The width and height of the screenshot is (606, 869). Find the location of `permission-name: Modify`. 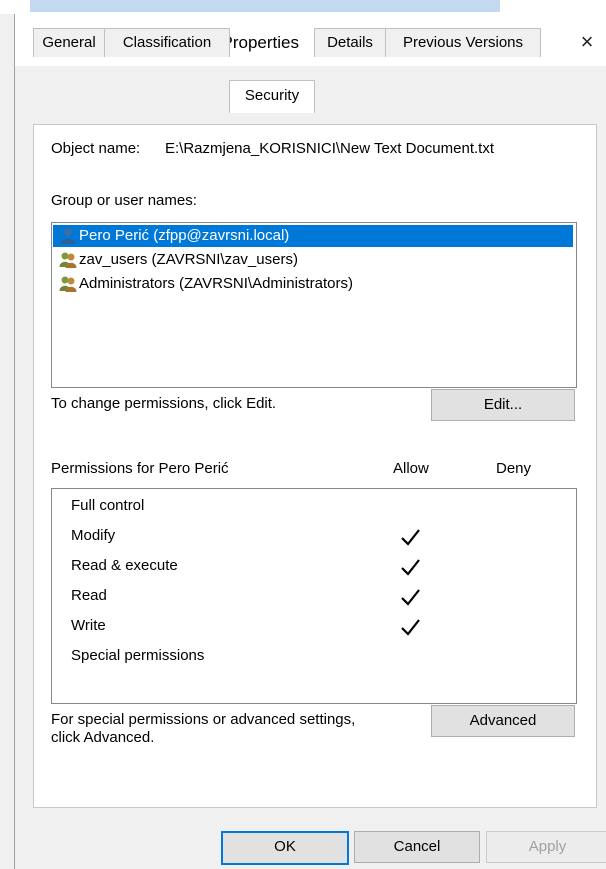

permission-name: Modify is located at coordinates (93, 535).